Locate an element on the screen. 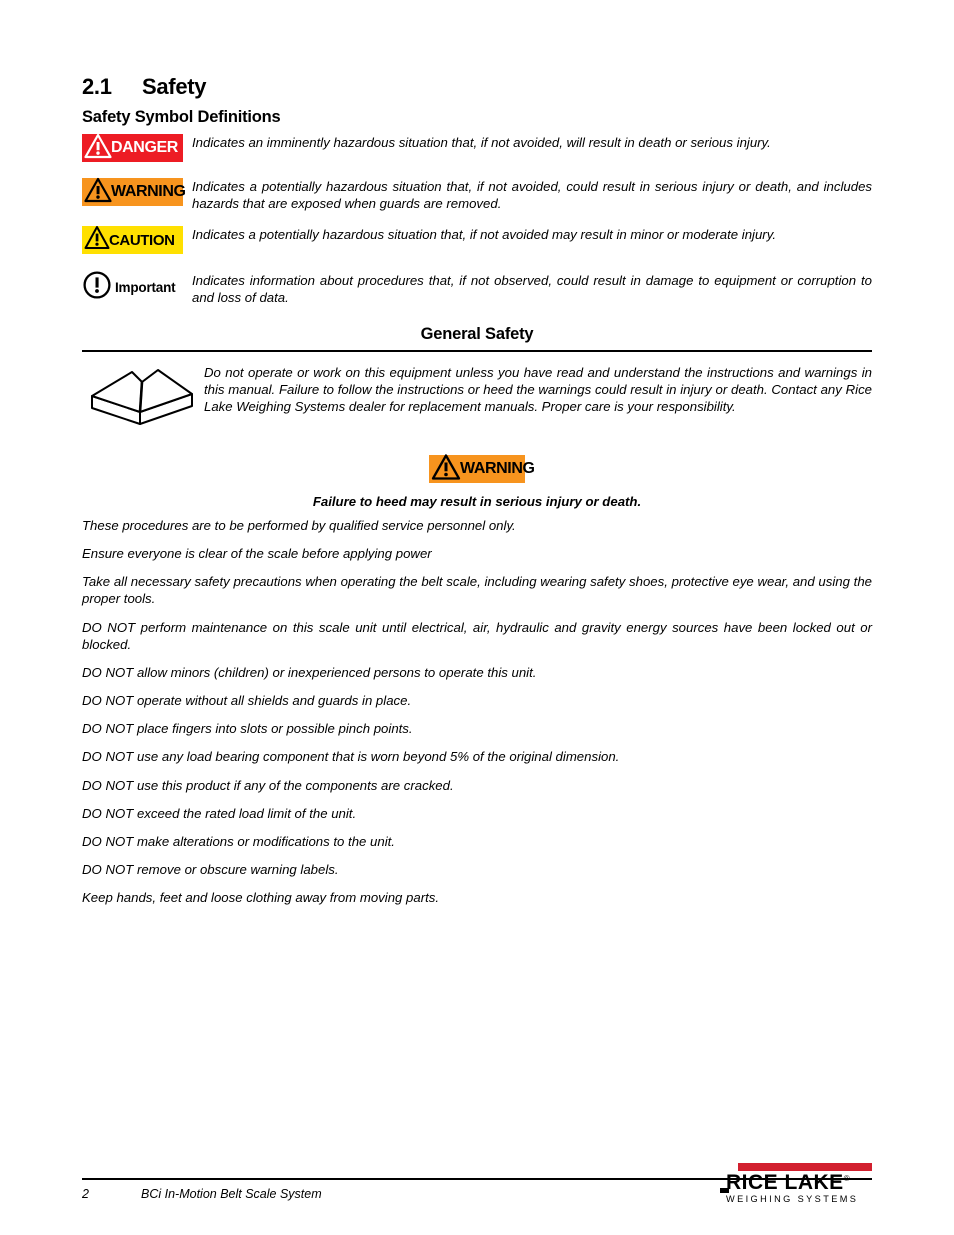  logo-dash-icon is located at coordinates (724, 1190).